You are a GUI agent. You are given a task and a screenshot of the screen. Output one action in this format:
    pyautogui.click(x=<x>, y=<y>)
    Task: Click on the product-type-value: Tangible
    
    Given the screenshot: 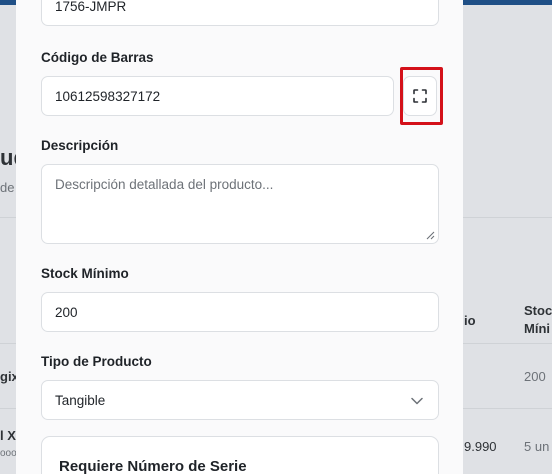 What is the action you would take?
    pyautogui.click(x=80, y=400)
    